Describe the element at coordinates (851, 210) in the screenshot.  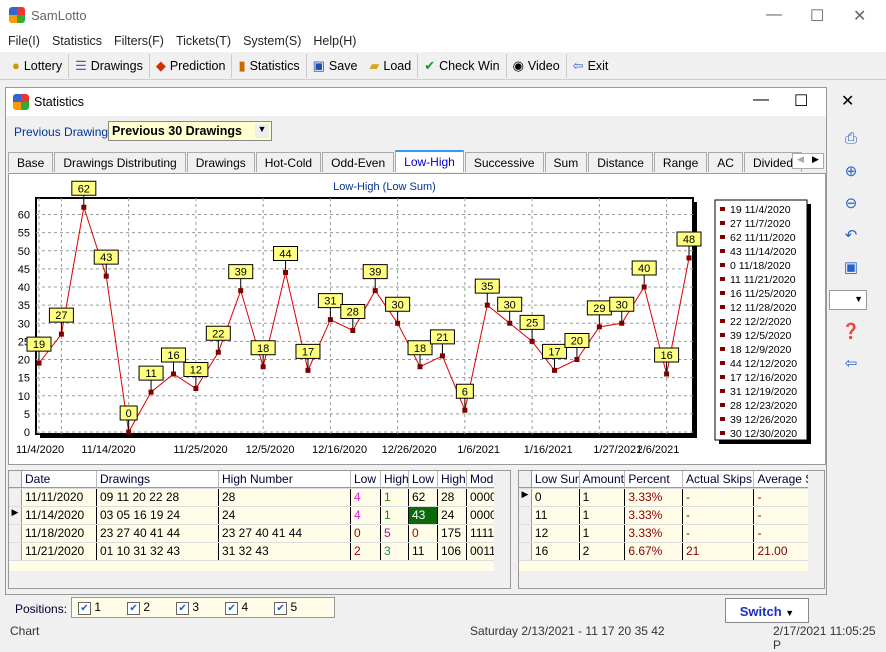
I see `zoom-out-icon: ⊖` at that location.